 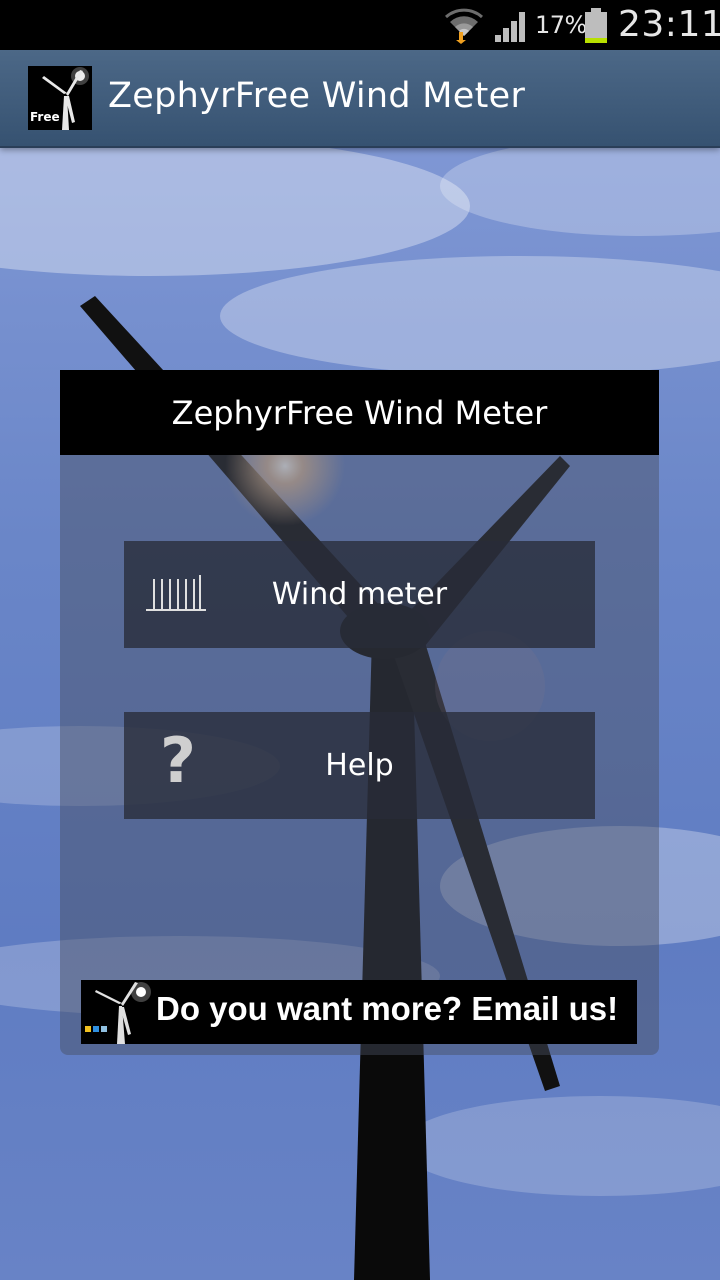 I want to click on wind-meter-button: Wind meter, so click(x=359, y=594).